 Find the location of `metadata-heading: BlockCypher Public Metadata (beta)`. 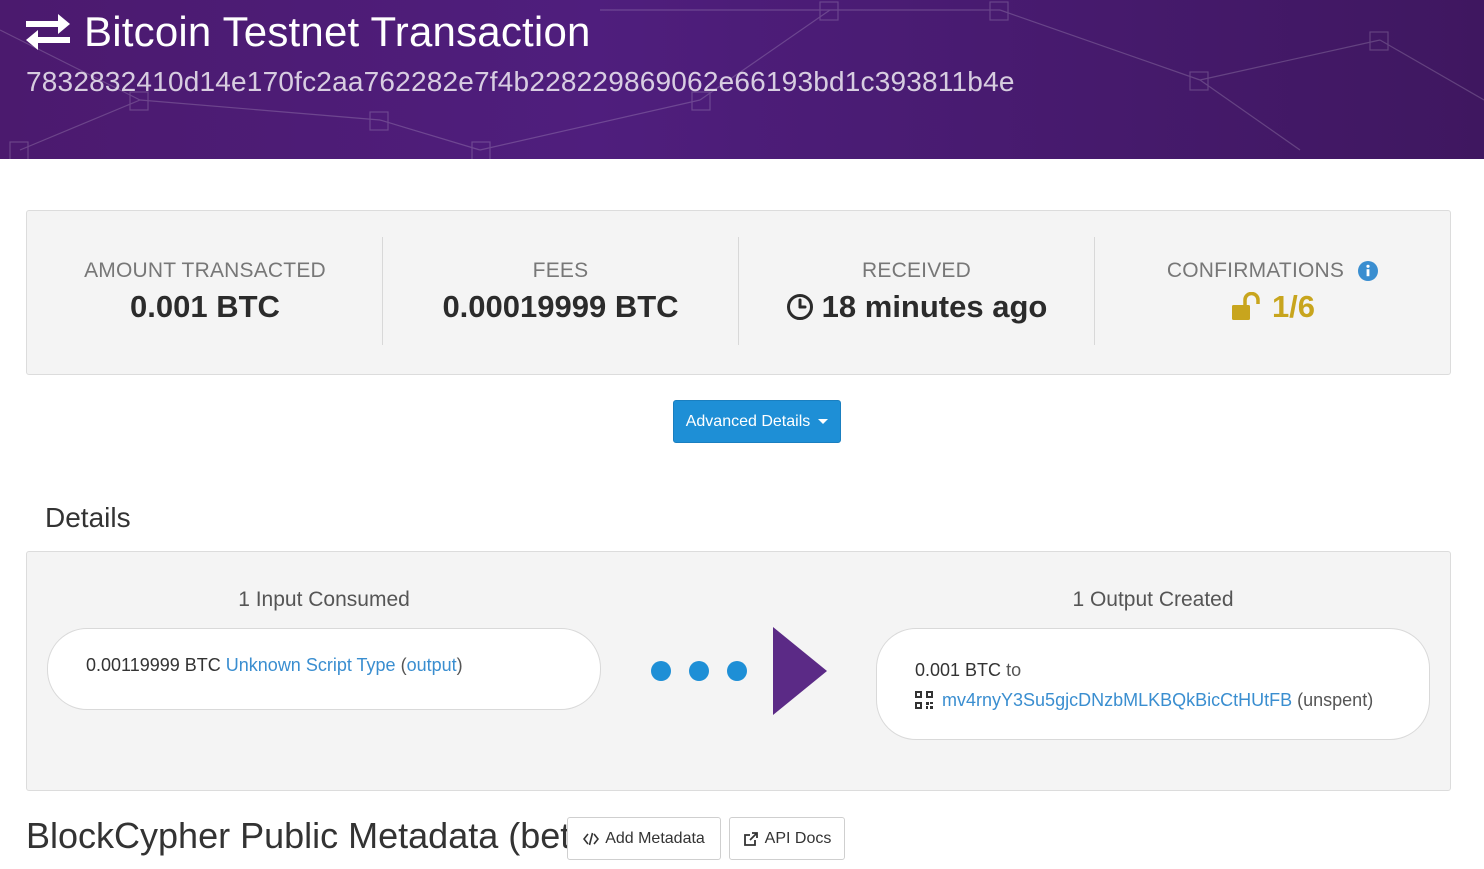

metadata-heading: BlockCypher Public Metadata (beta) is located at coordinates (314, 835).